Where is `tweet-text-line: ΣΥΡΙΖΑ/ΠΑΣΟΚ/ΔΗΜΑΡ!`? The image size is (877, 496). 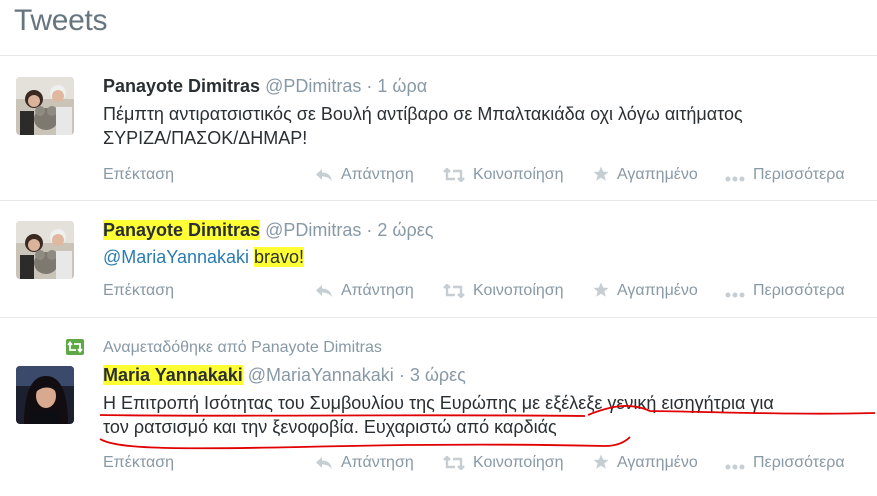 tweet-text-line: ΣΥΡΙΖΑ/ΠΑΣΟΚ/ΔΗΜΑΡ! is located at coordinates (205, 138).